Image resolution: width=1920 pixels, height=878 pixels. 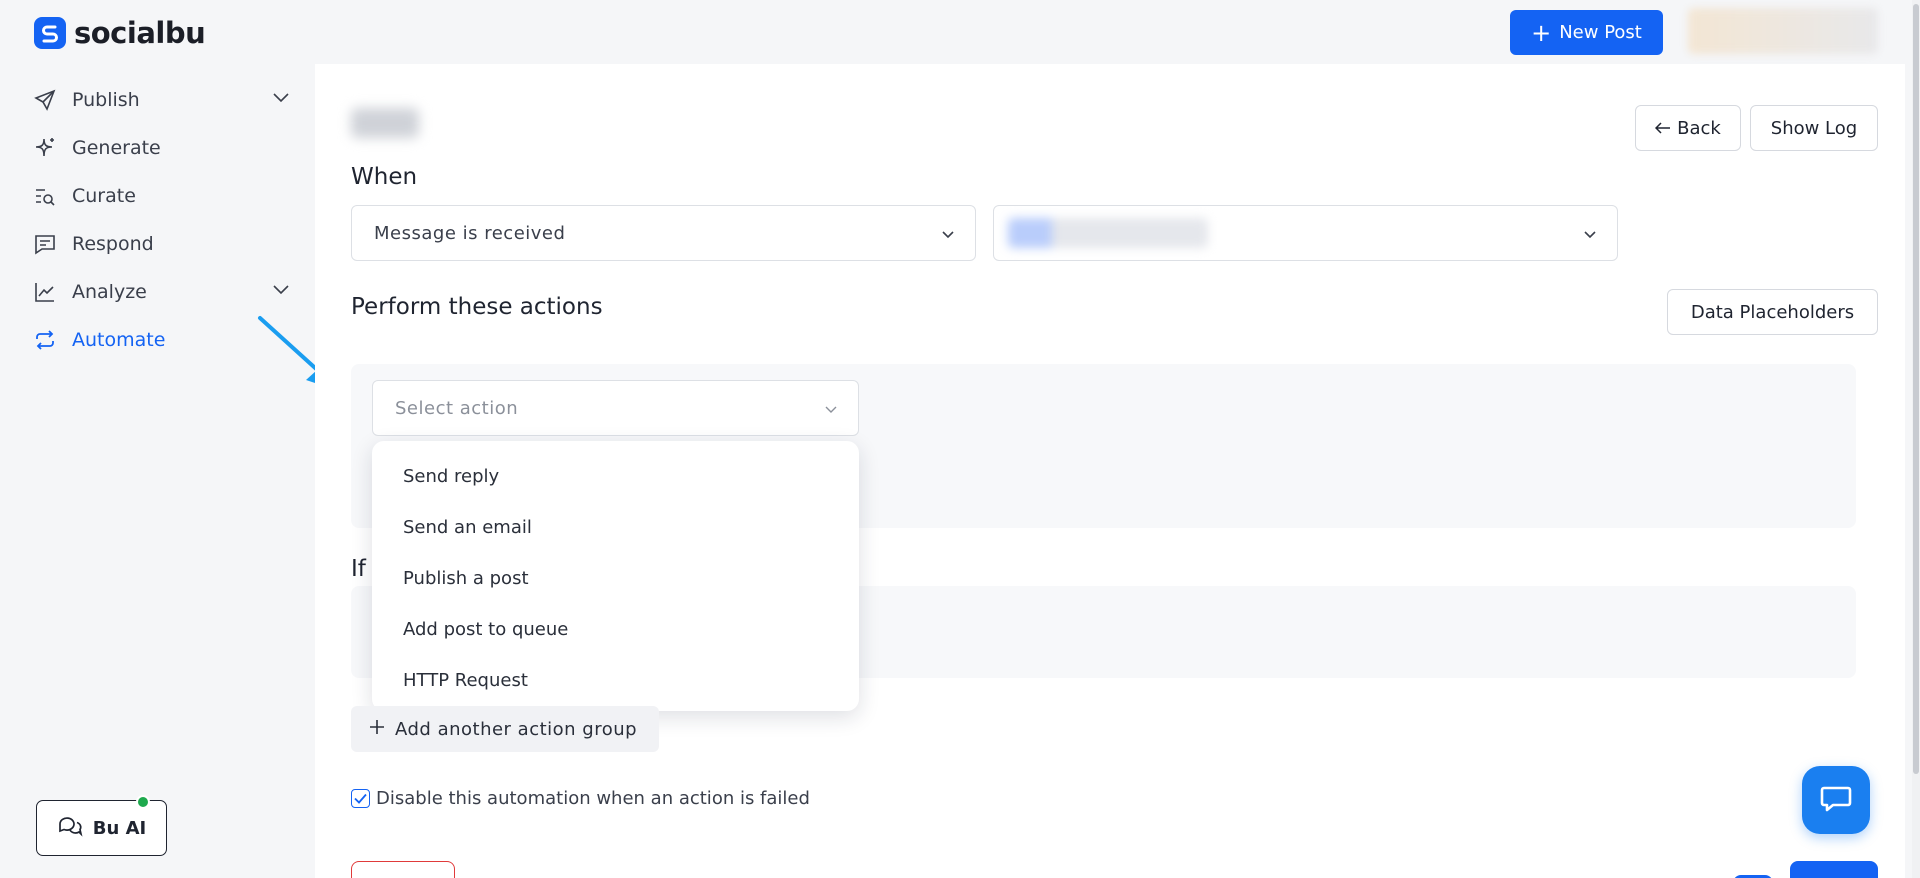 What do you see at coordinates (384, 177) in the screenshot?
I see `when-heading: When` at bounding box center [384, 177].